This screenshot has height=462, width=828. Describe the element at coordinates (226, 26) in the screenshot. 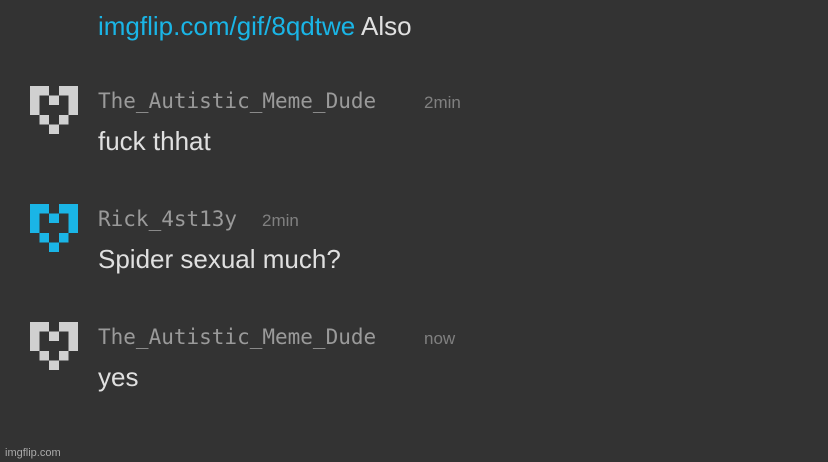

I see `gif-link: imgflip.com/gif/8qdtwe` at that location.